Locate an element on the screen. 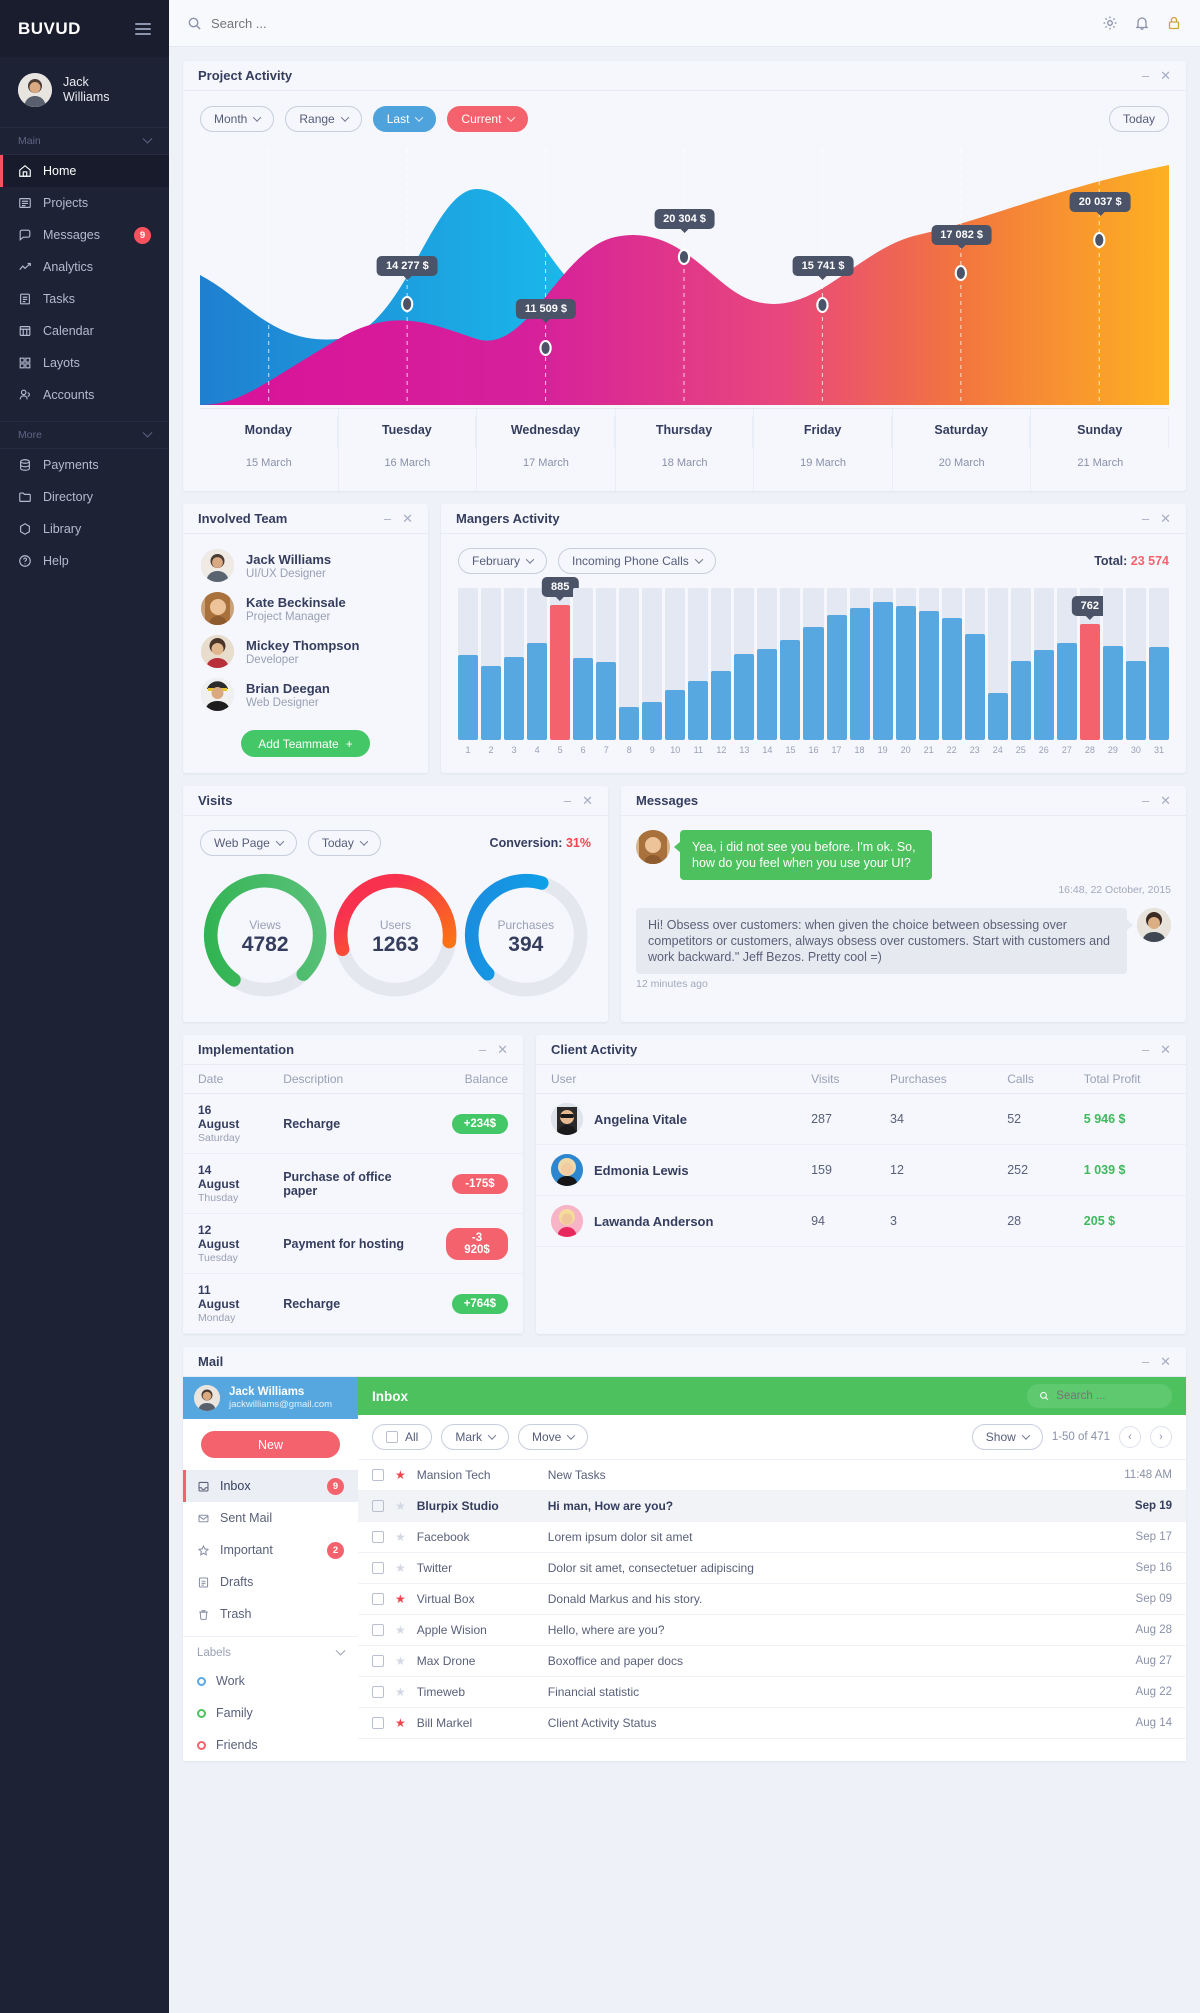 The width and height of the screenshot is (1200, 2013). filter-period-dropdown: Today is located at coordinates (344, 843).